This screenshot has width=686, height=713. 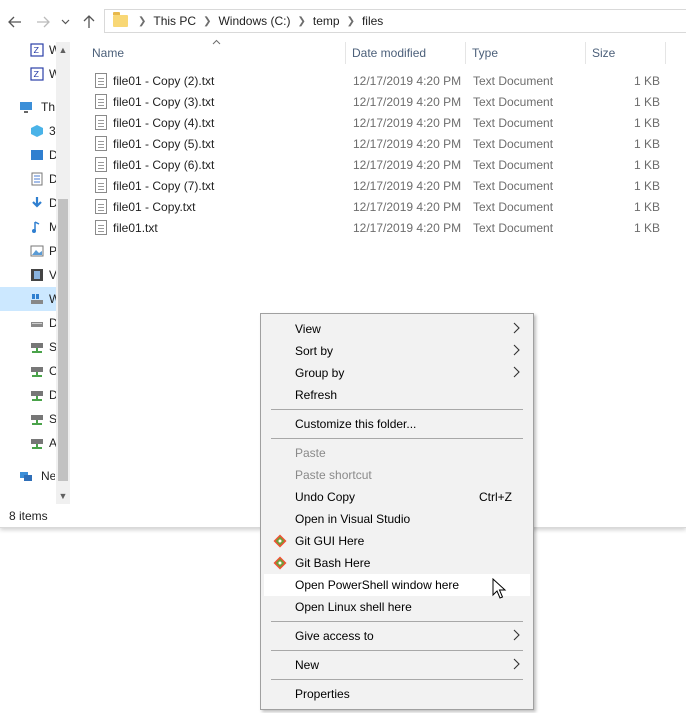 What do you see at coordinates (397, 585) in the screenshot?
I see `menu-item-open-powershell: Open PowerShell window here` at bounding box center [397, 585].